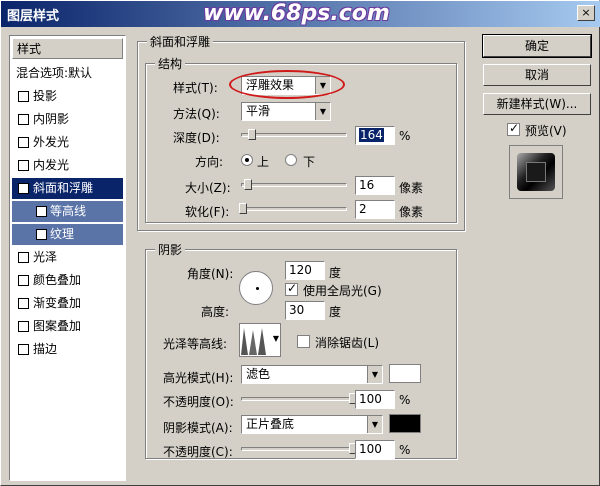  What do you see at coordinates (367, 185) in the screenshot?
I see `size-value: 16` at bounding box center [367, 185].